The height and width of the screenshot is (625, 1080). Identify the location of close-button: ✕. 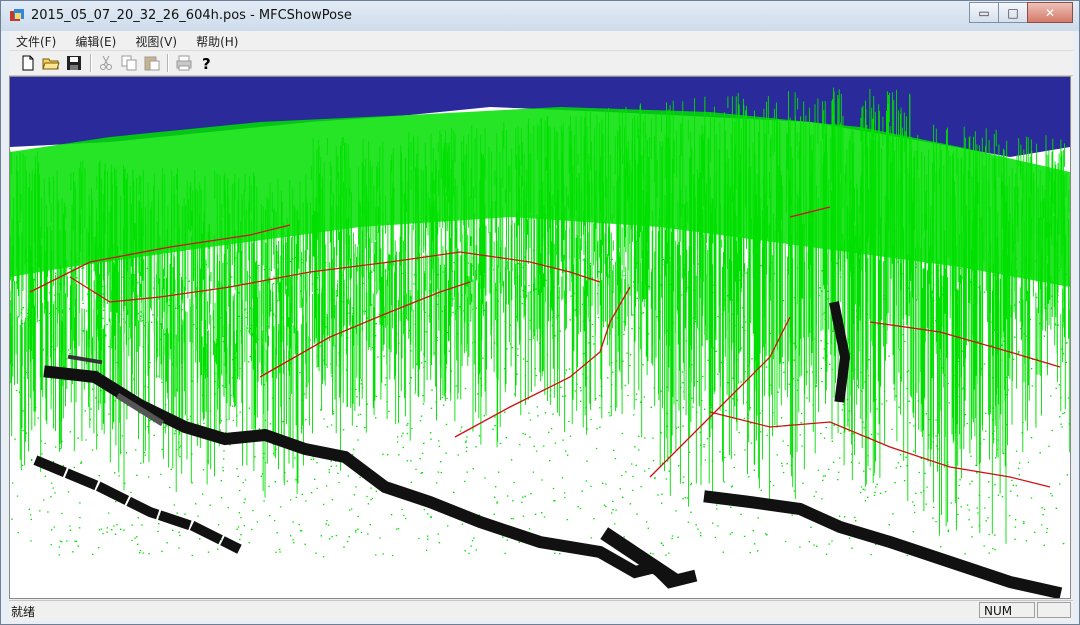
(1050, 12).